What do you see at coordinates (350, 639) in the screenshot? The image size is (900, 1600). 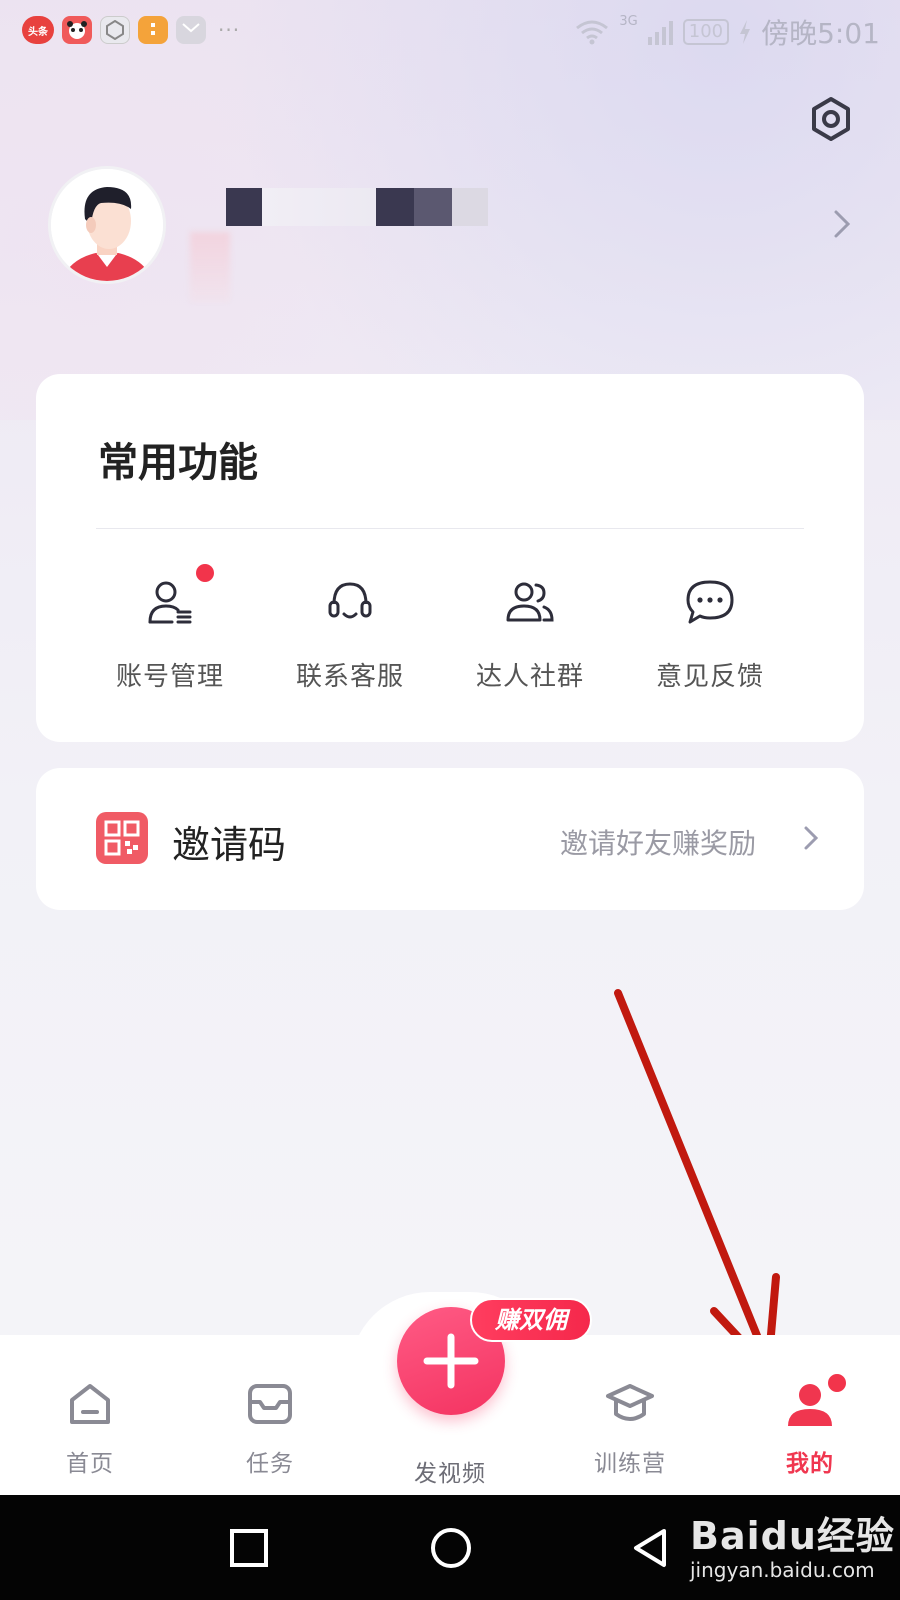 I see `contact-service-button: 联系客服` at bounding box center [350, 639].